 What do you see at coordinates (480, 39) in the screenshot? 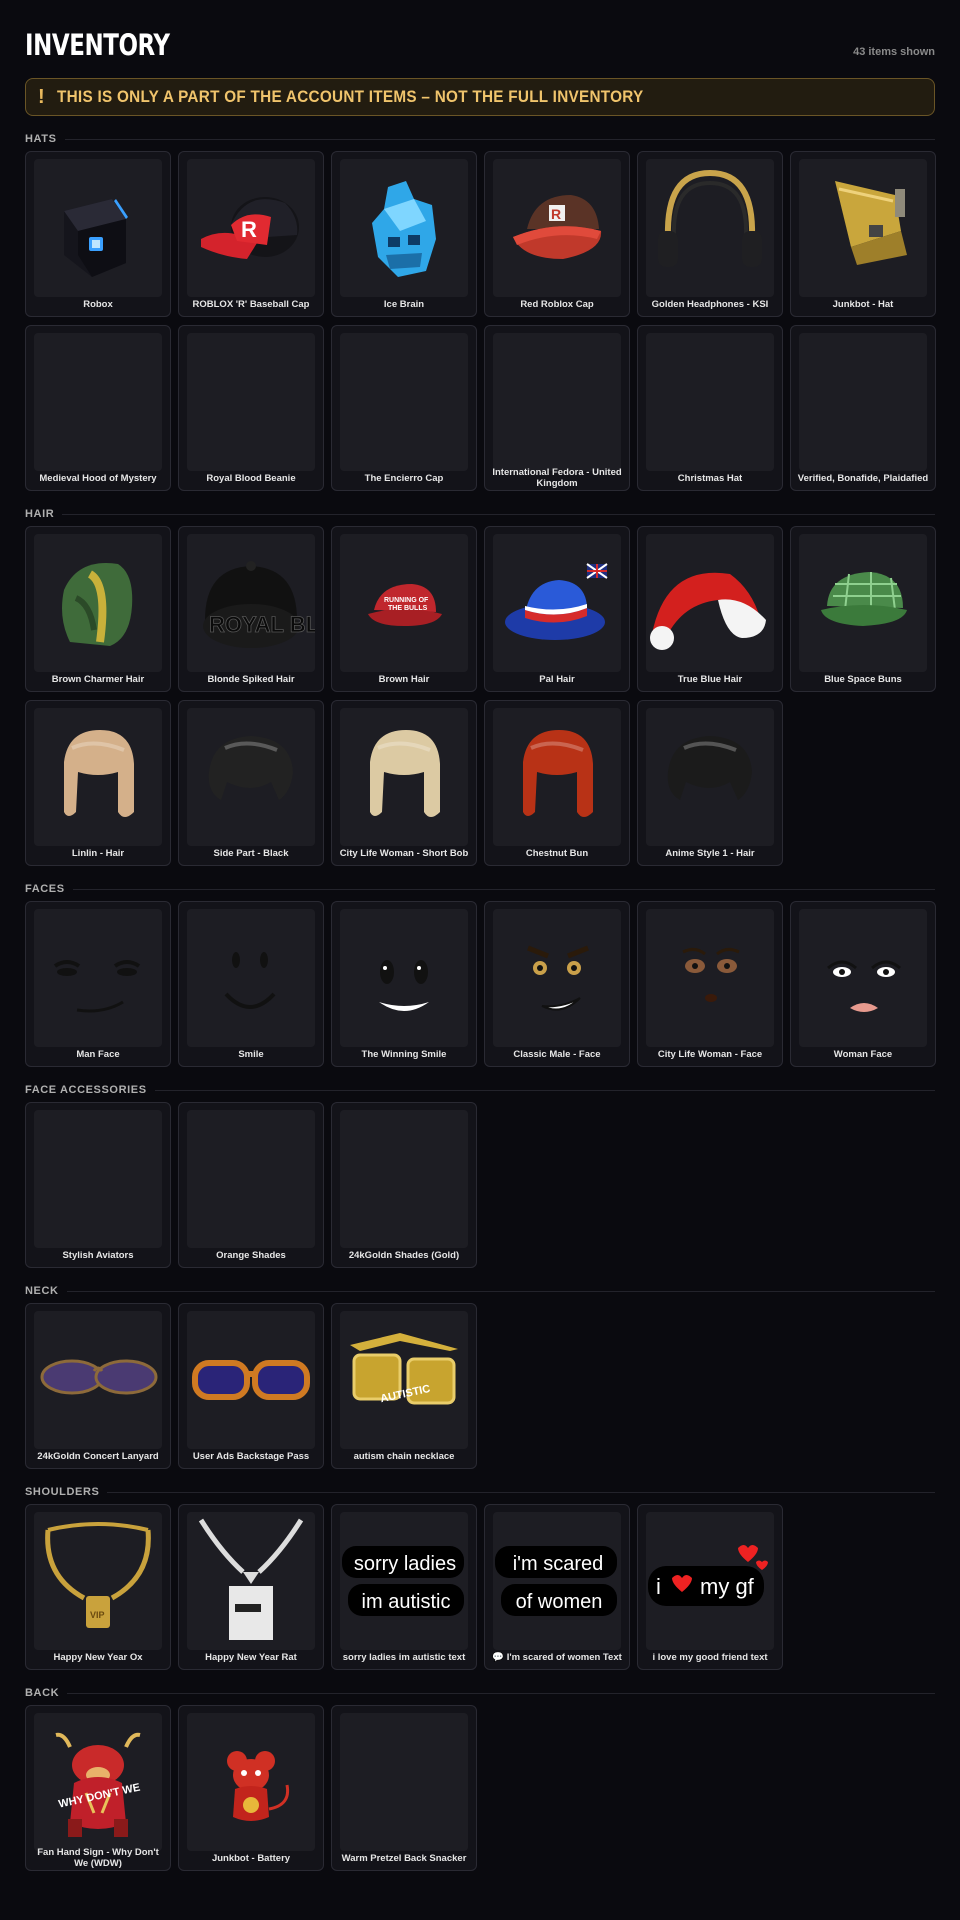
I see `page-header: INVENTORY 43 items shown` at bounding box center [480, 39].